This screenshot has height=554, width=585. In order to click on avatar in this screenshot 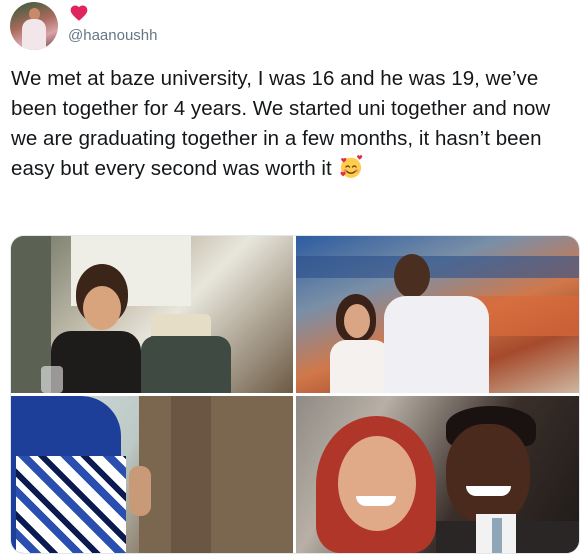, I will do `click(34, 26)`.